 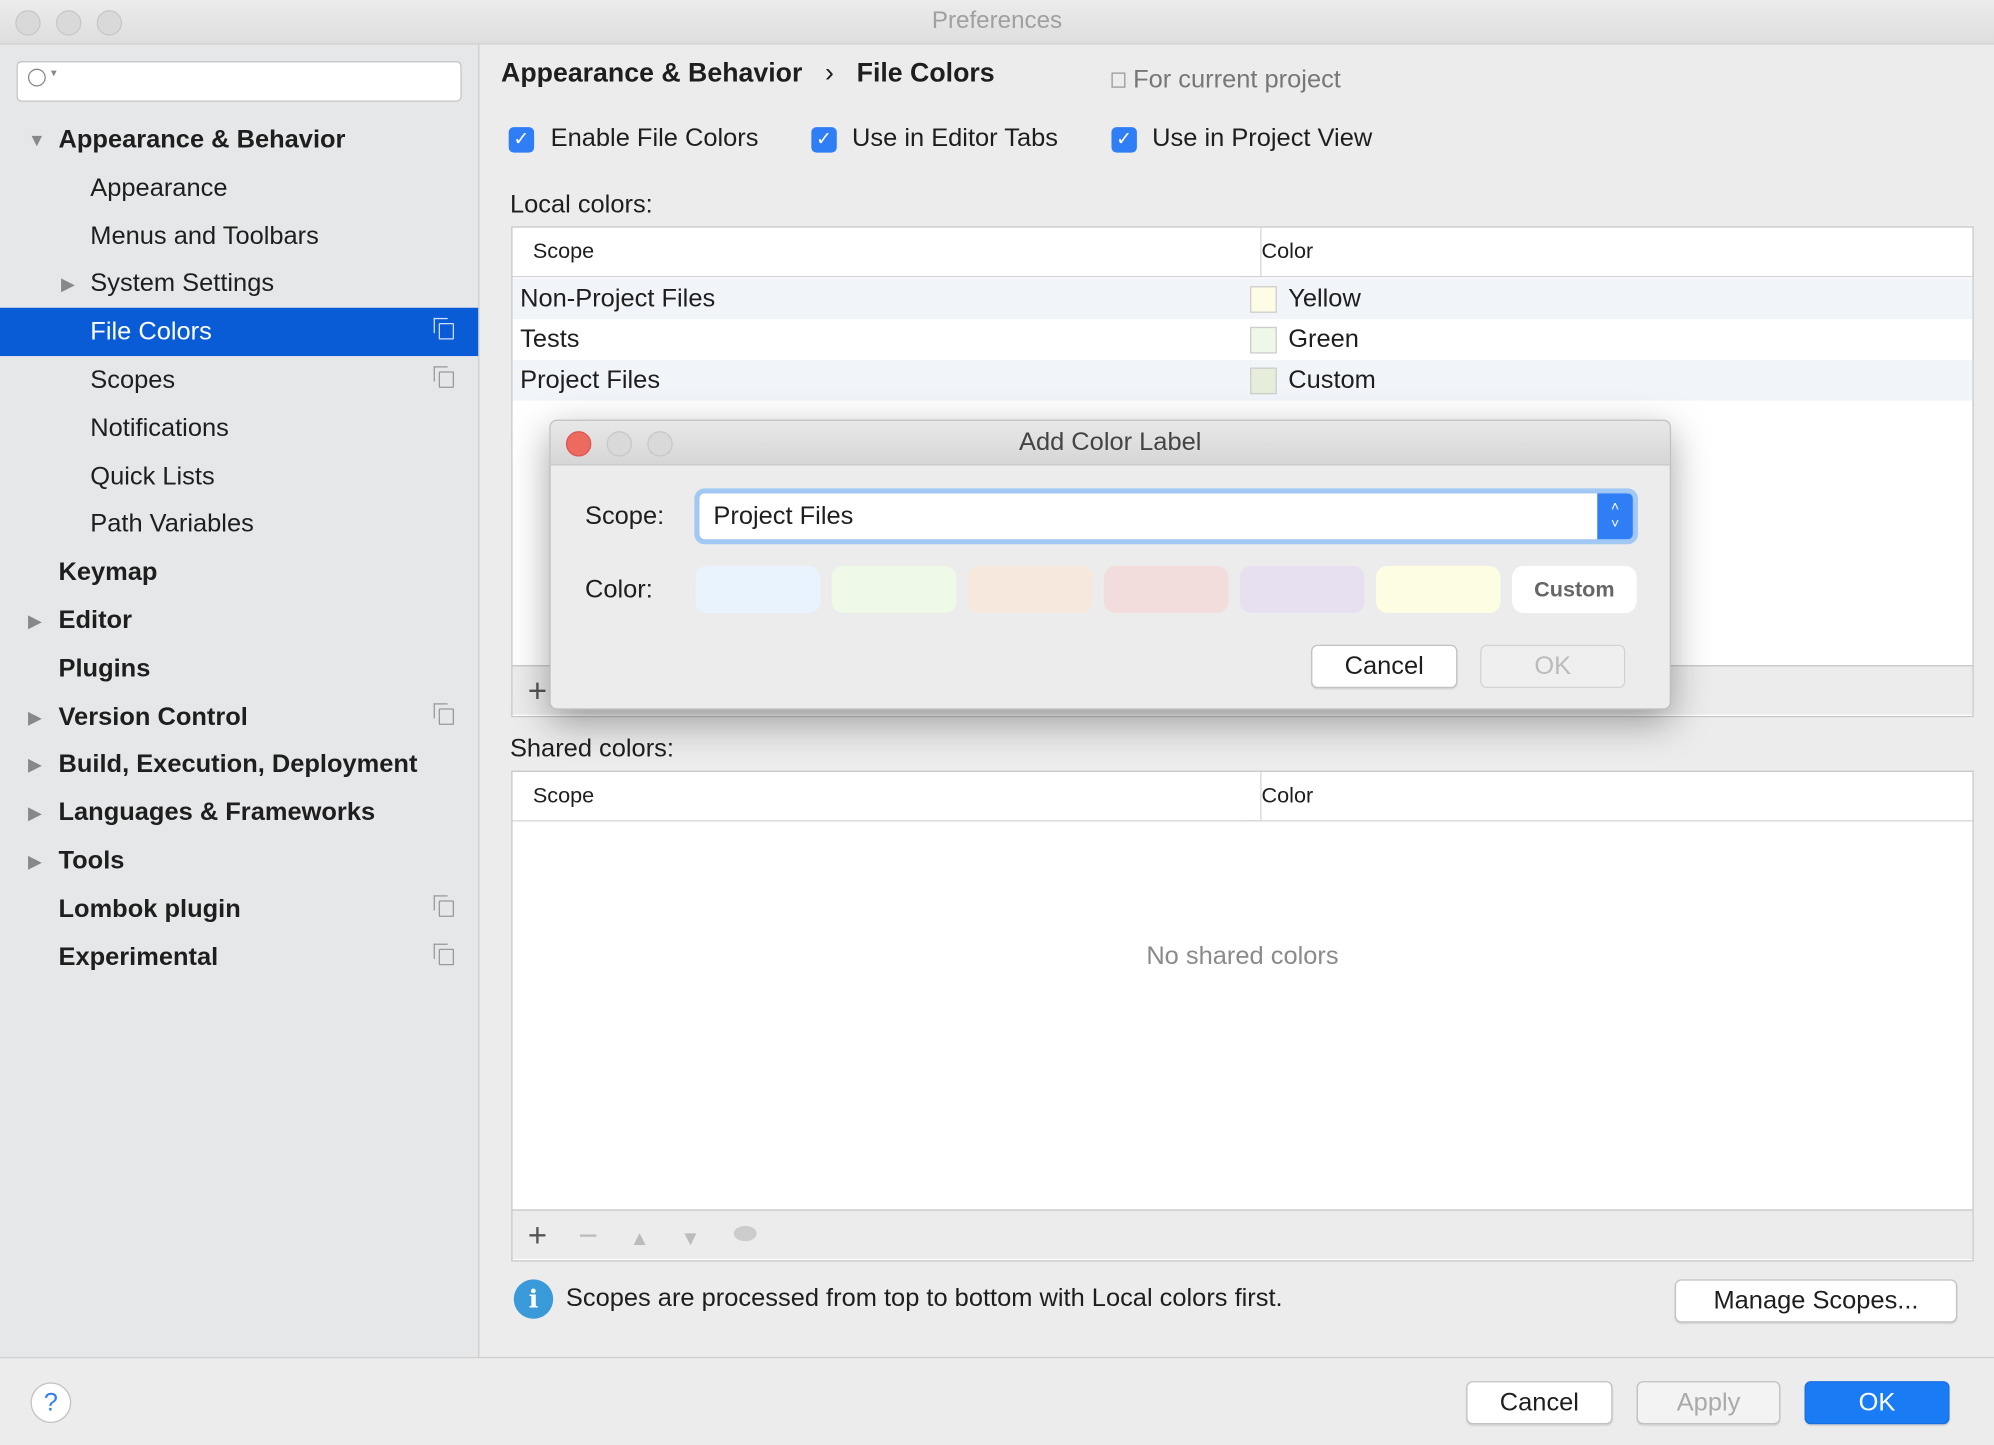 What do you see at coordinates (690, 1239) in the screenshot?
I see `move-down-icon: ▼` at bounding box center [690, 1239].